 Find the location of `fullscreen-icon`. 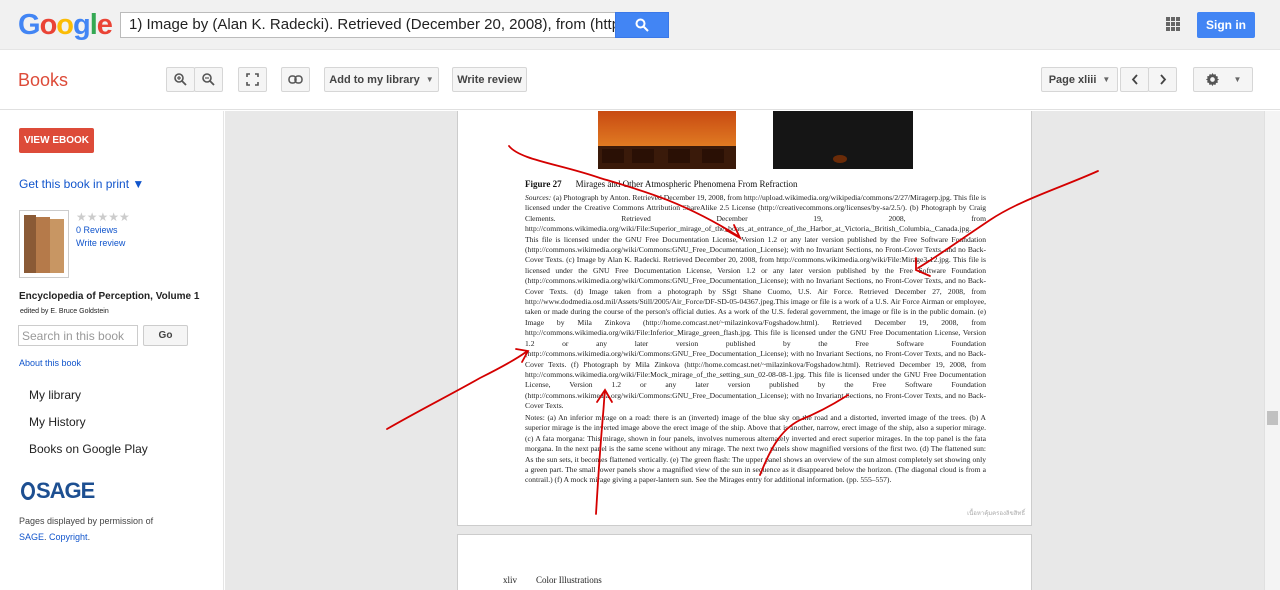

fullscreen-icon is located at coordinates (252, 79).